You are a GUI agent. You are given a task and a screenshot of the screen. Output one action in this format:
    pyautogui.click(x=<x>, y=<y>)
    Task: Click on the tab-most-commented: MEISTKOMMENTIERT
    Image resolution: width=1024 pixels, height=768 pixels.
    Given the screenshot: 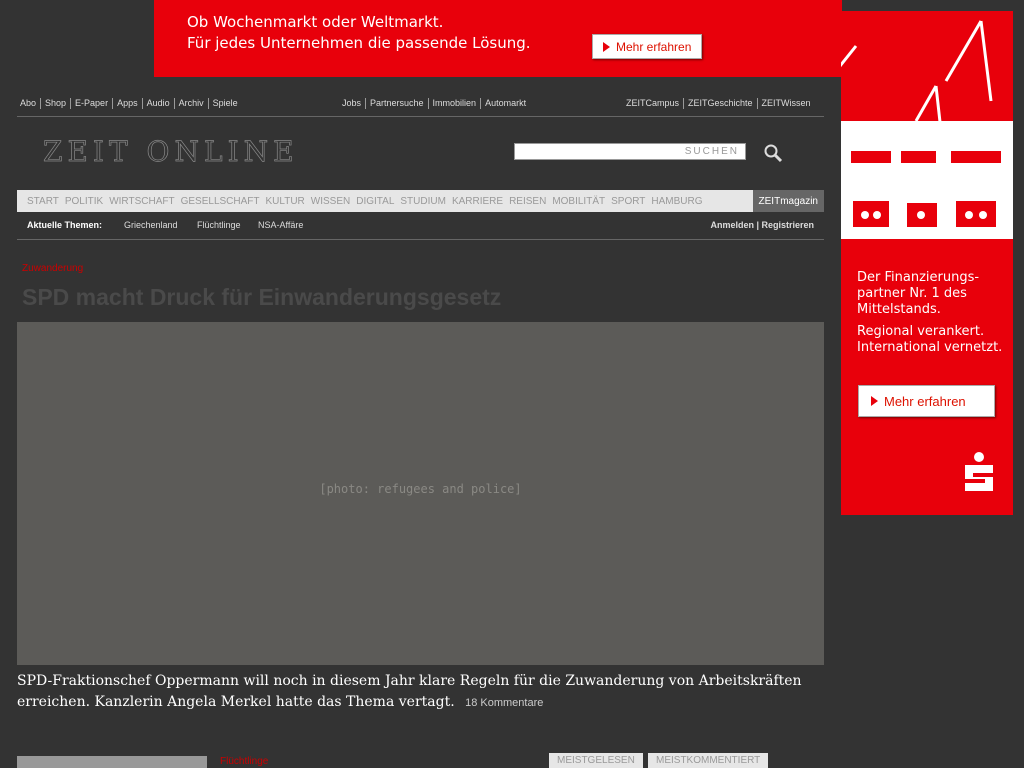 What is the action you would take?
    pyautogui.click(x=708, y=760)
    